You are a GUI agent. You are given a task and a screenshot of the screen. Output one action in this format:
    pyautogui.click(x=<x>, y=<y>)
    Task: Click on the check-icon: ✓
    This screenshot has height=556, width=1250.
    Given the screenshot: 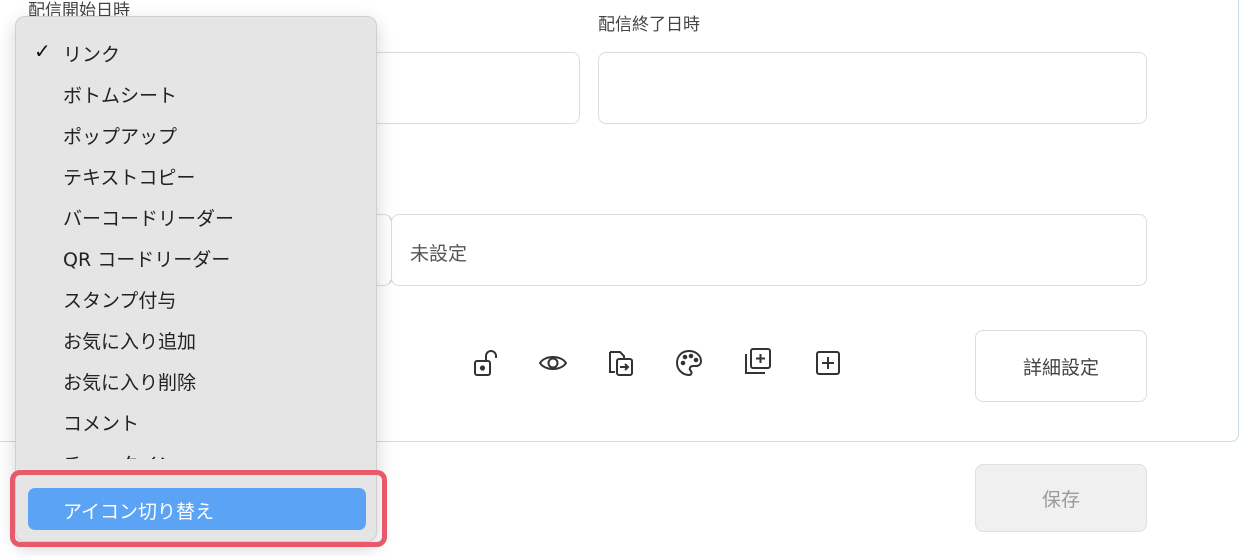 What is the action you would take?
    pyautogui.click(x=42, y=51)
    